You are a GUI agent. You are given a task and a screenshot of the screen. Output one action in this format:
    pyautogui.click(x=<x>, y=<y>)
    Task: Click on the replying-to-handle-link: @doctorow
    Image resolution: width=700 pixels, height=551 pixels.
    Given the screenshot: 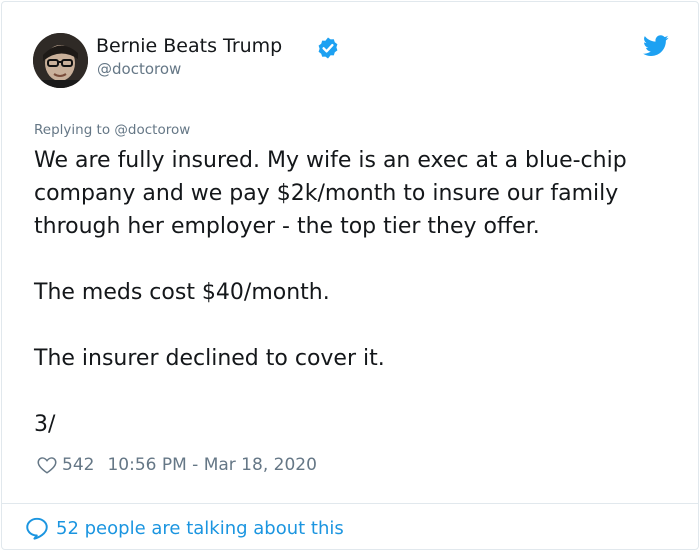 What is the action you would take?
    pyautogui.click(x=152, y=130)
    